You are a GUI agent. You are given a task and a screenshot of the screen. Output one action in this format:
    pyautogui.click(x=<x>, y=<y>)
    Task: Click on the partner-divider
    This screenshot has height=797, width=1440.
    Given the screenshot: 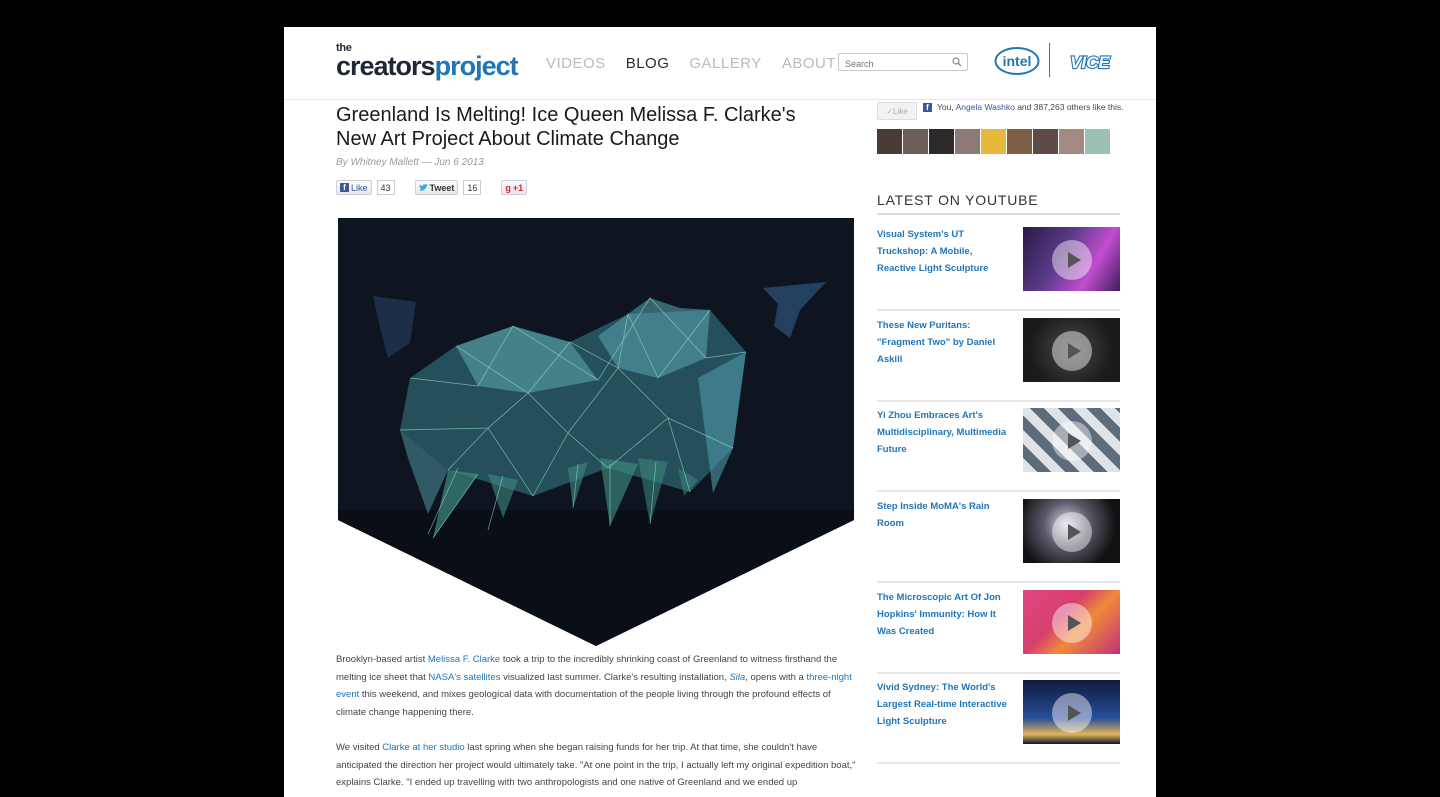 What is the action you would take?
    pyautogui.click(x=1049, y=60)
    